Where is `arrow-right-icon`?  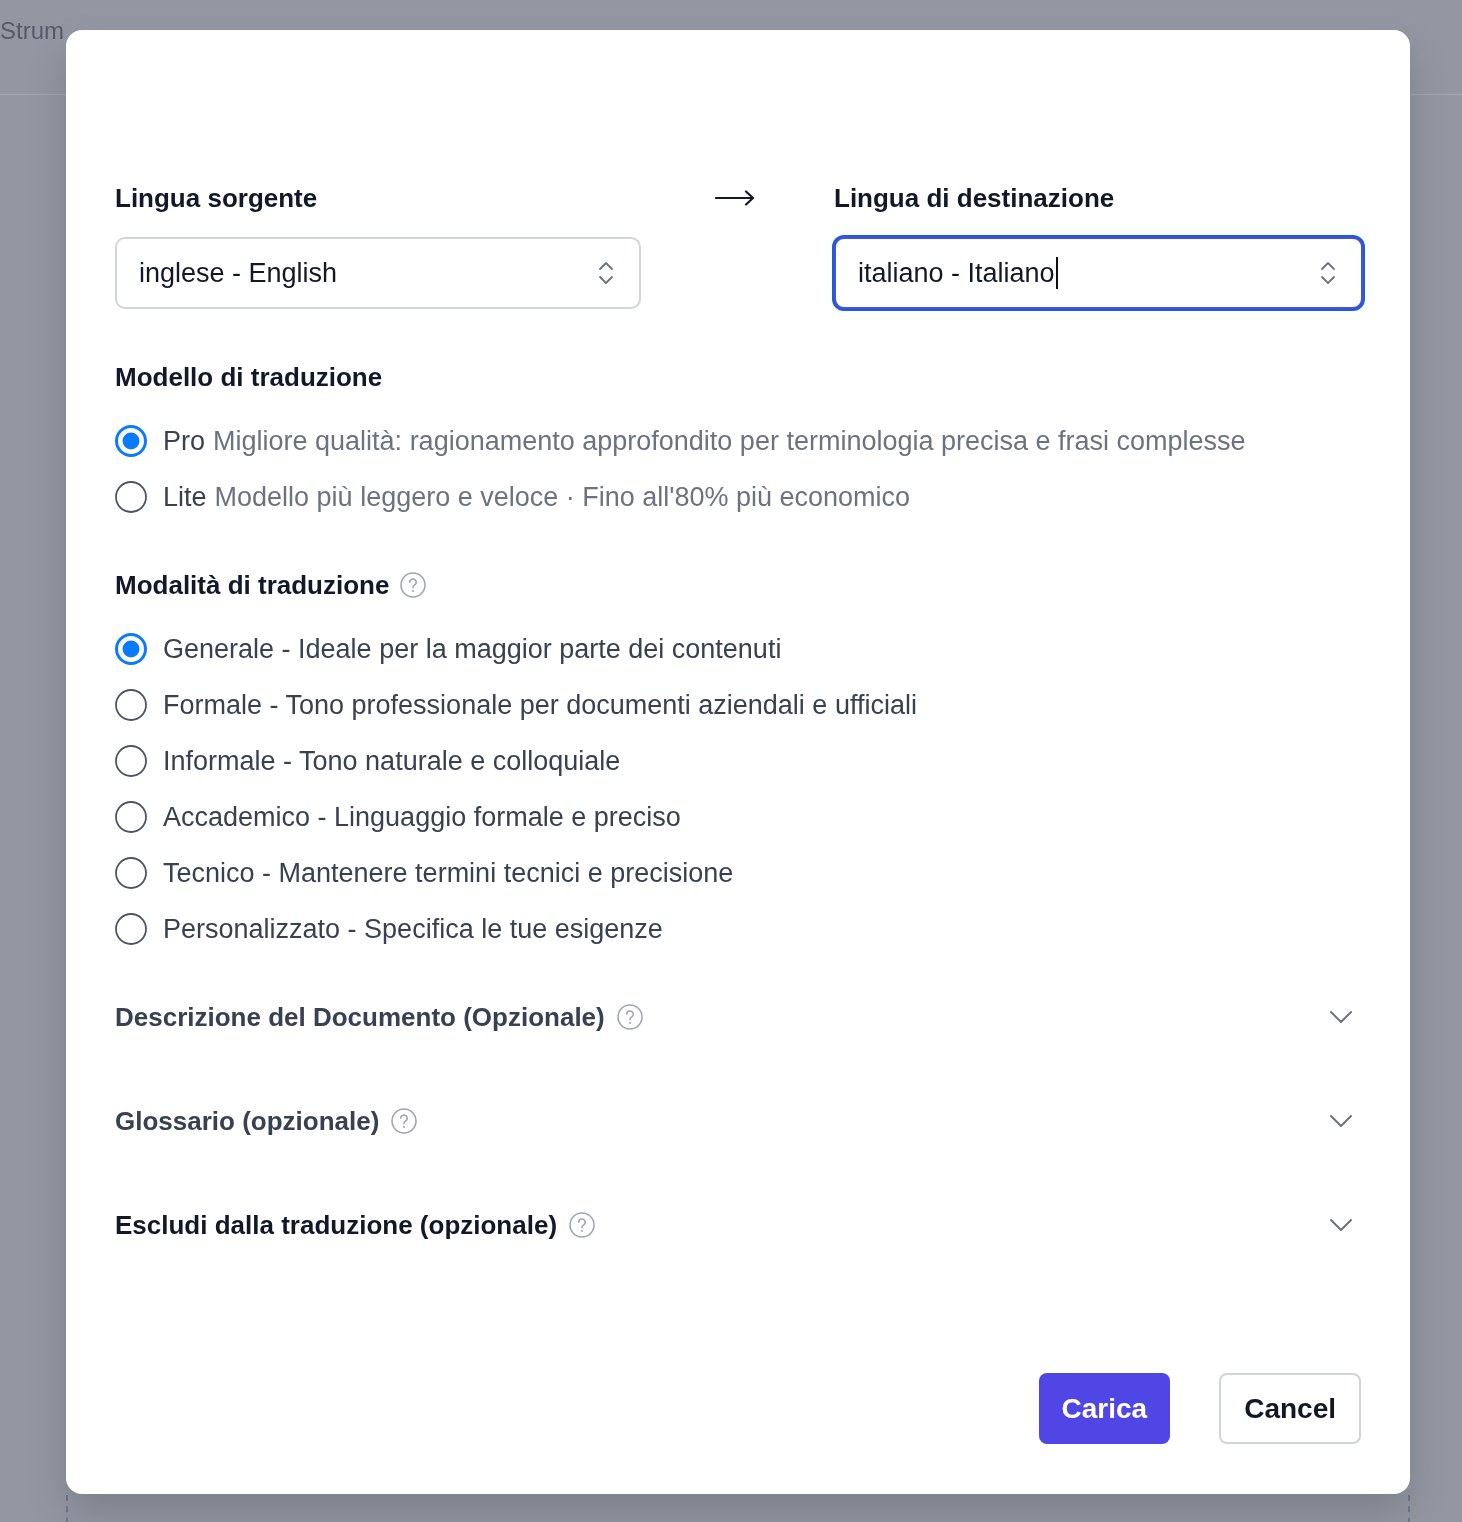
arrow-right-icon is located at coordinates (734, 198).